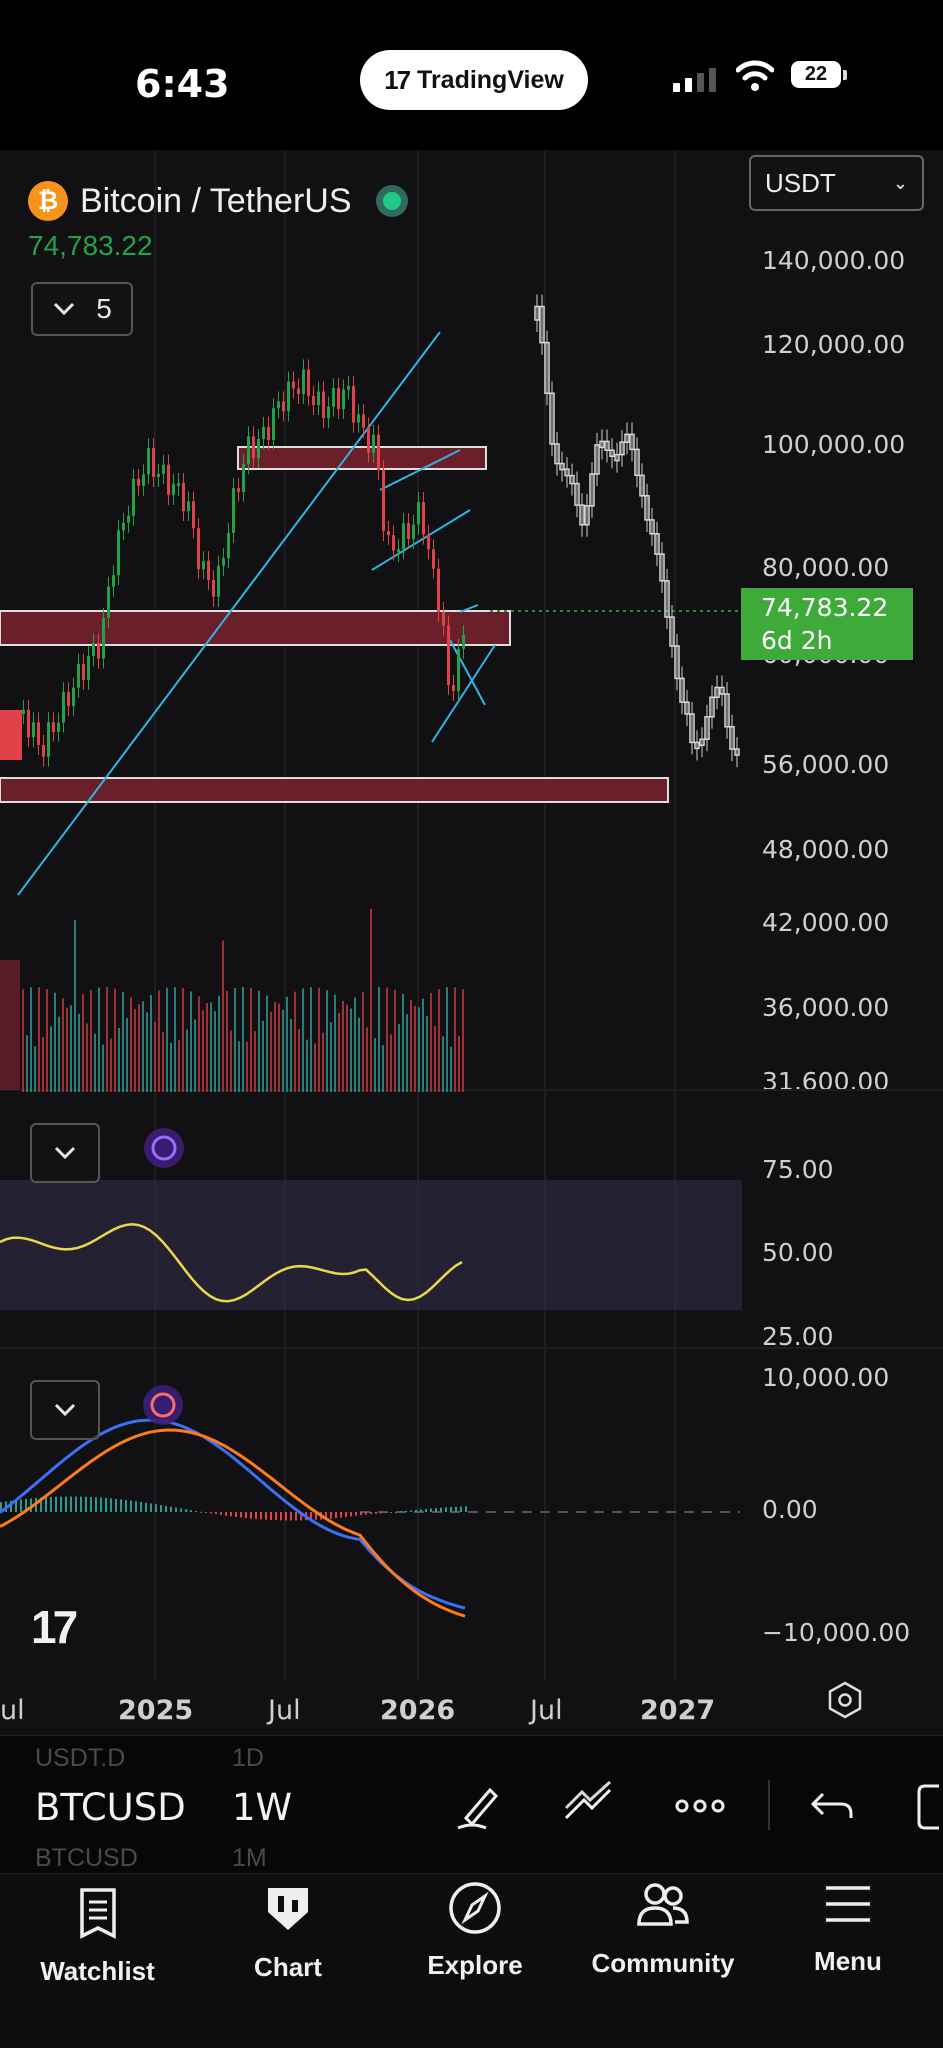 The image size is (943, 2048). I want to click on volume-bars, so click(243, 1000).